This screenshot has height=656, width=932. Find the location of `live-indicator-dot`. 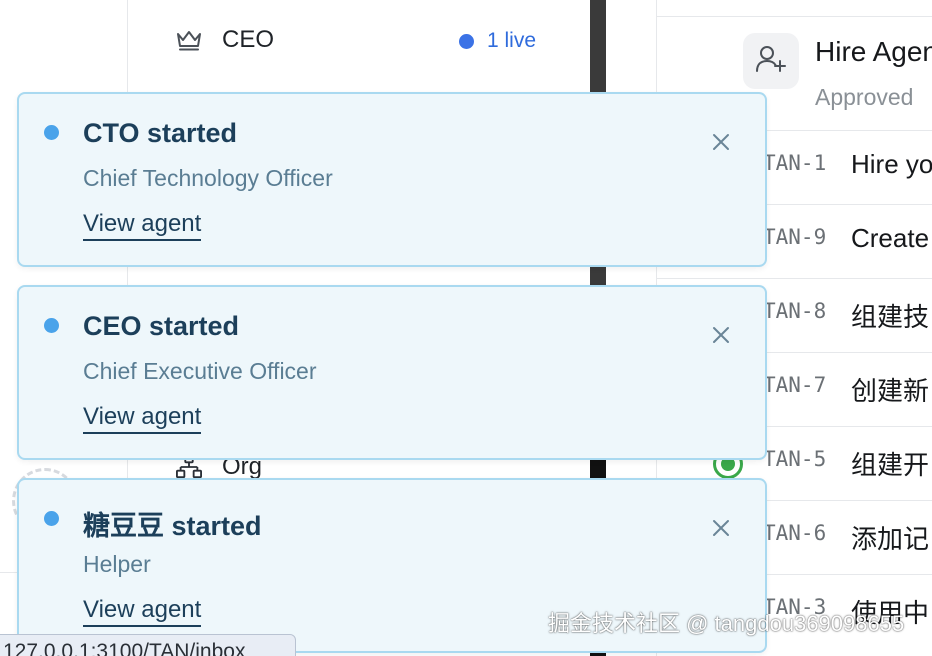

live-indicator-dot is located at coordinates (466, 41).